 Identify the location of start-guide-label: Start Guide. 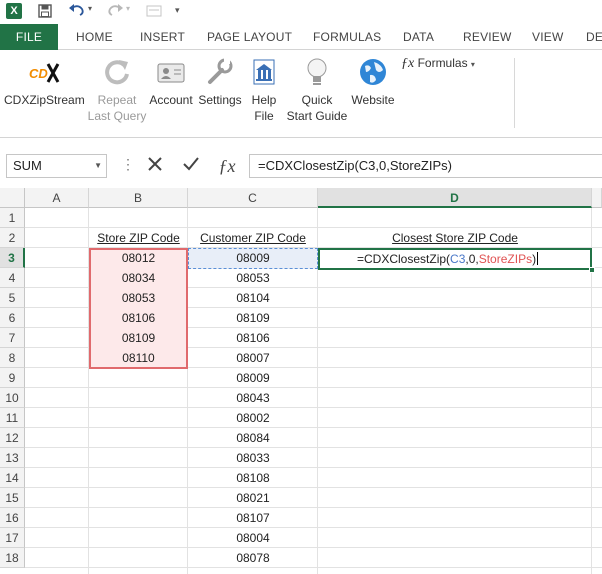
(317, 116).